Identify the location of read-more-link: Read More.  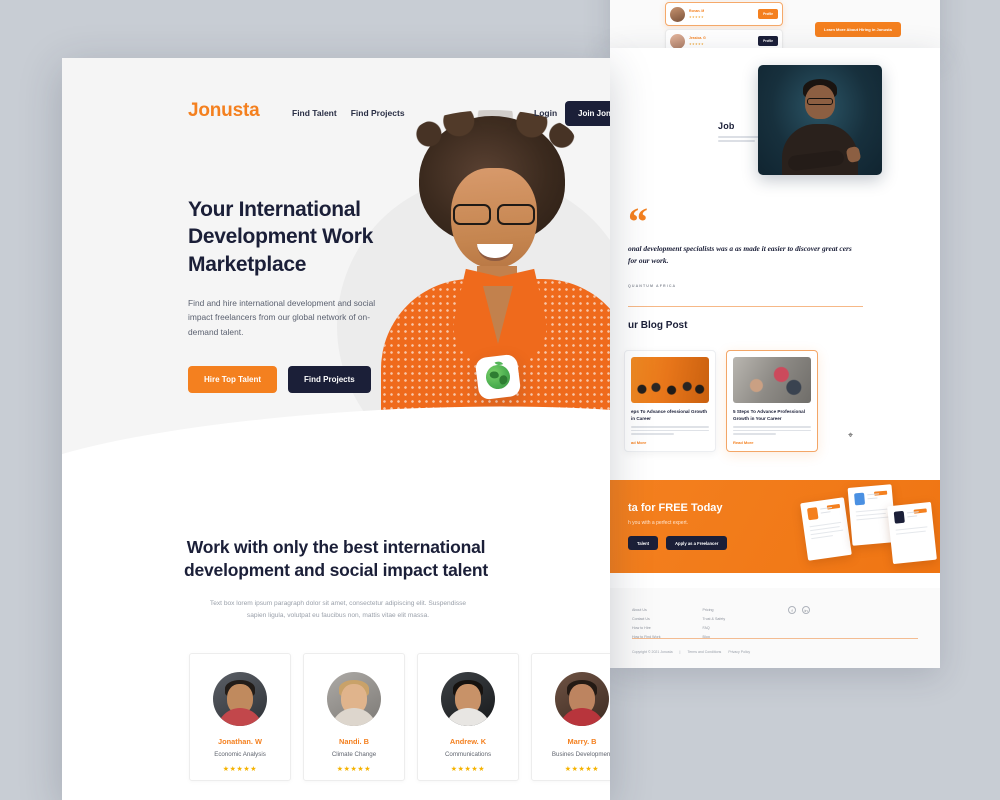
(772, 442).